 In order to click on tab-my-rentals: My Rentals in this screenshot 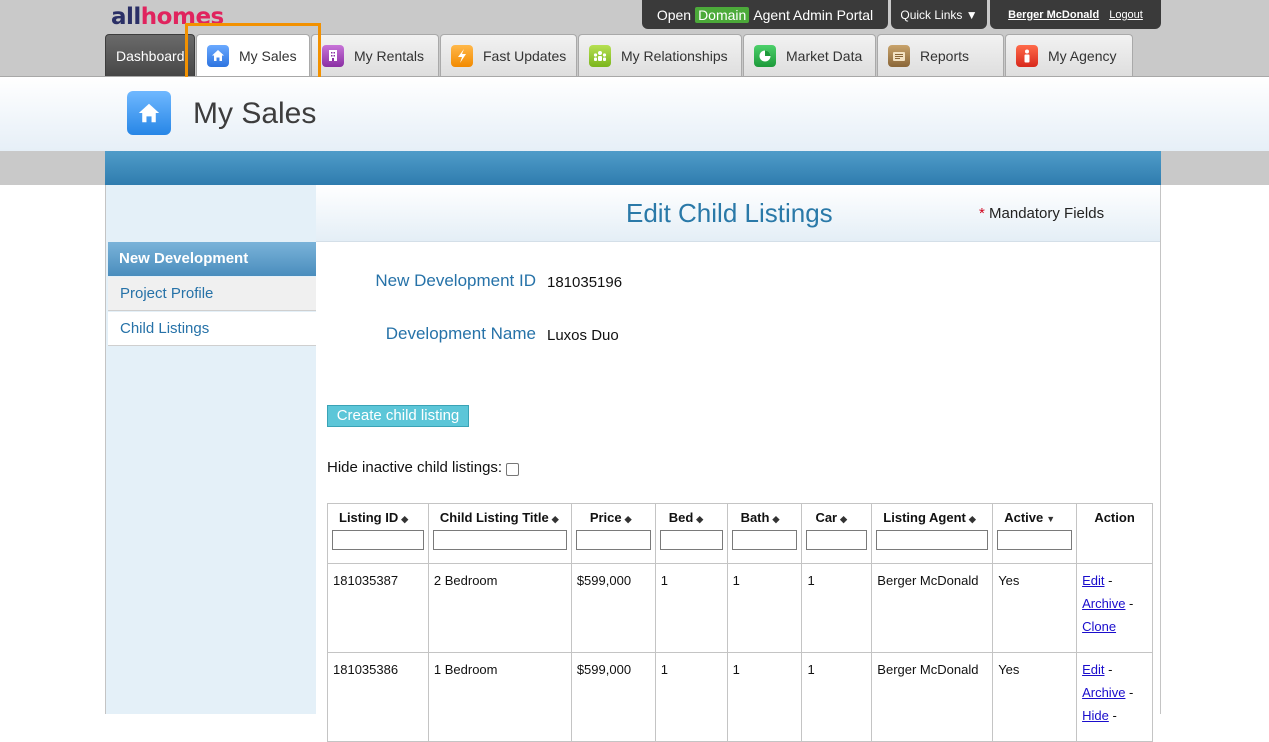, I will do `click(375, 55)`.